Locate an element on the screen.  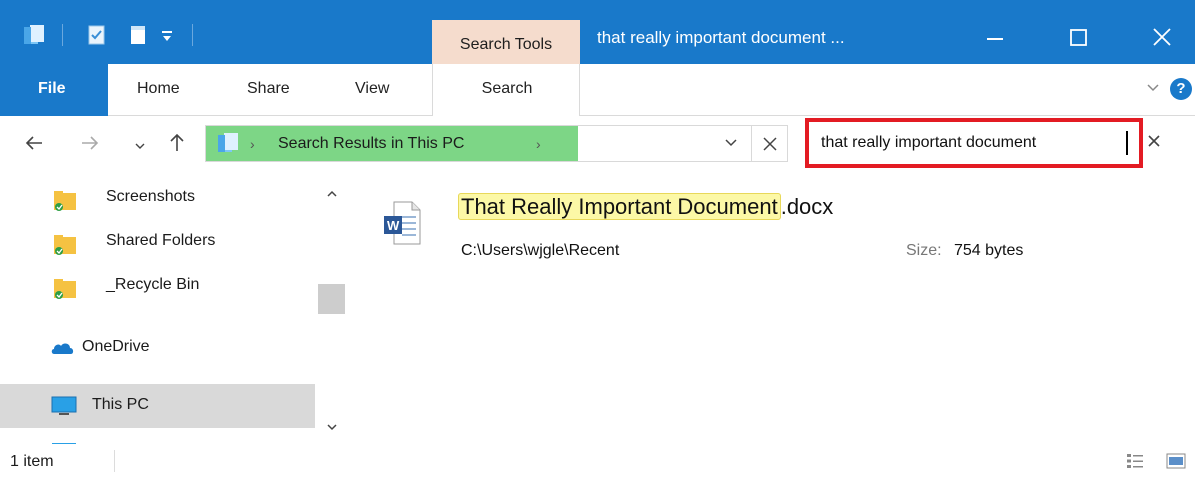
scroll-thumb is located at coordinates (331, 299).